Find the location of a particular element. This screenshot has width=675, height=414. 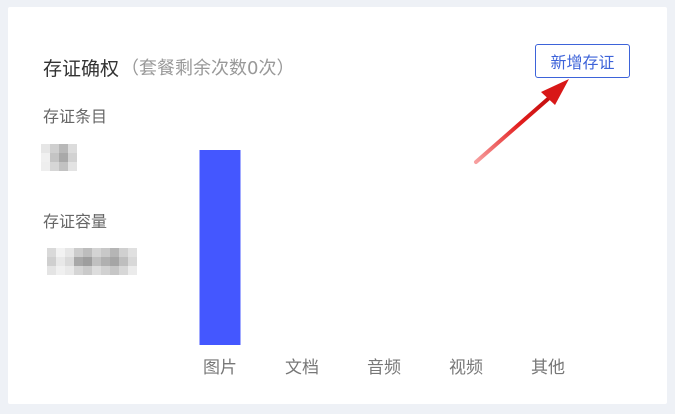

x-tick-label: 音频 is located at coordinates (384, 368).